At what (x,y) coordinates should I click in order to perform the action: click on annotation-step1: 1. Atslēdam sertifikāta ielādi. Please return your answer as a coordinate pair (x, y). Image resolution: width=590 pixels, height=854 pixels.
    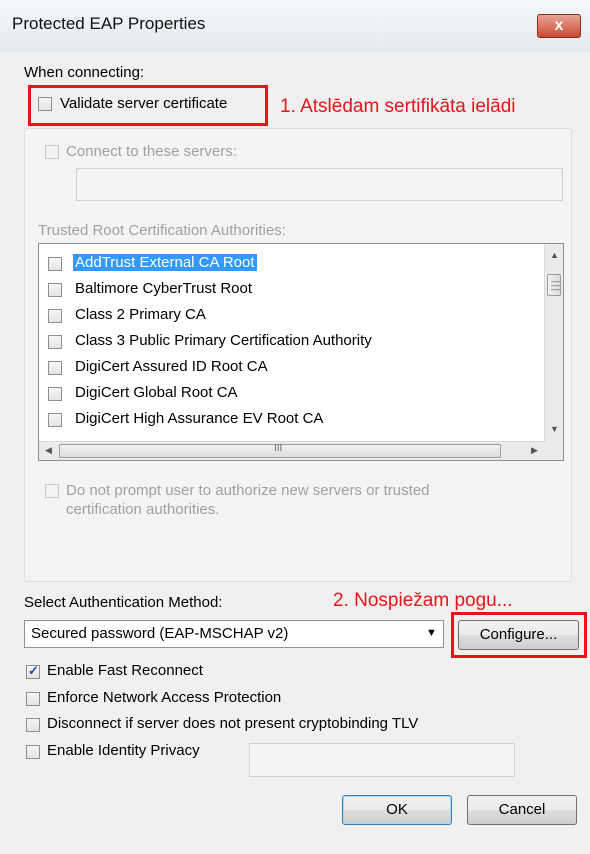
    Looking at the image, I should click on (398, 106).